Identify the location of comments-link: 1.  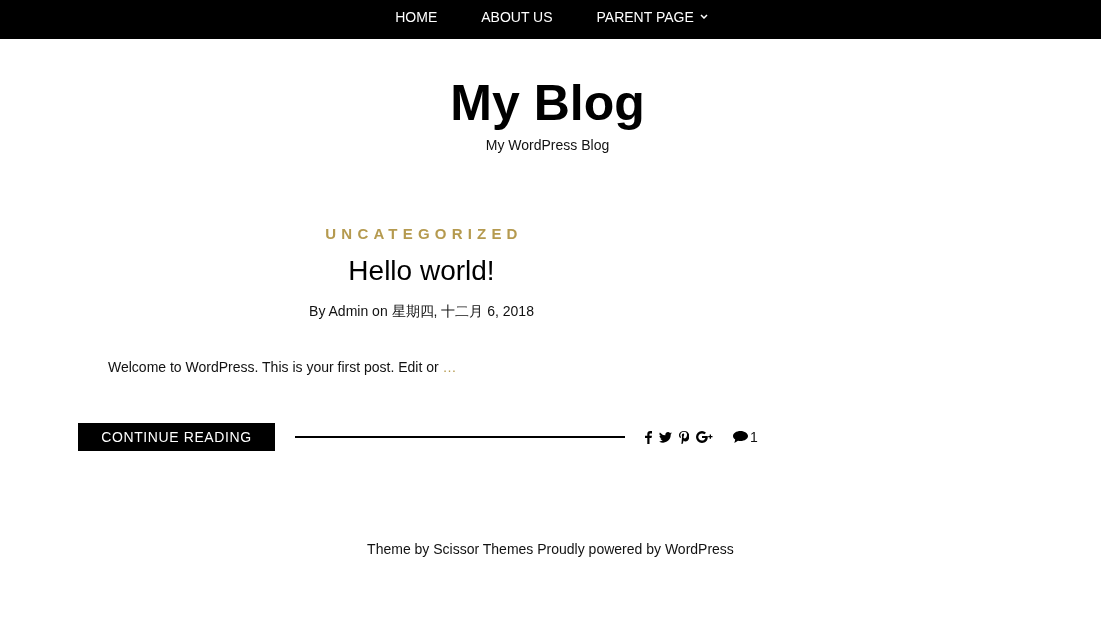
(745, 437).